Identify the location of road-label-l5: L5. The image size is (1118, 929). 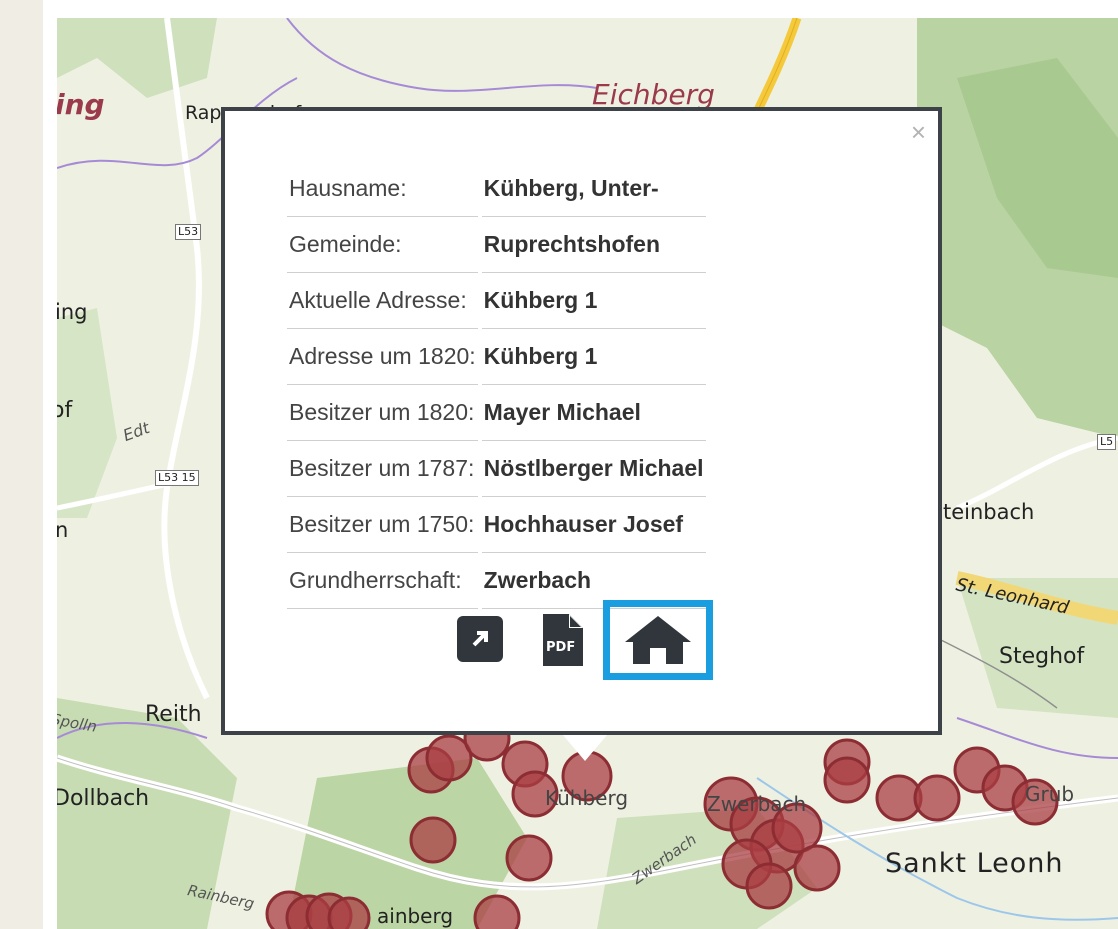
(1107, 442).